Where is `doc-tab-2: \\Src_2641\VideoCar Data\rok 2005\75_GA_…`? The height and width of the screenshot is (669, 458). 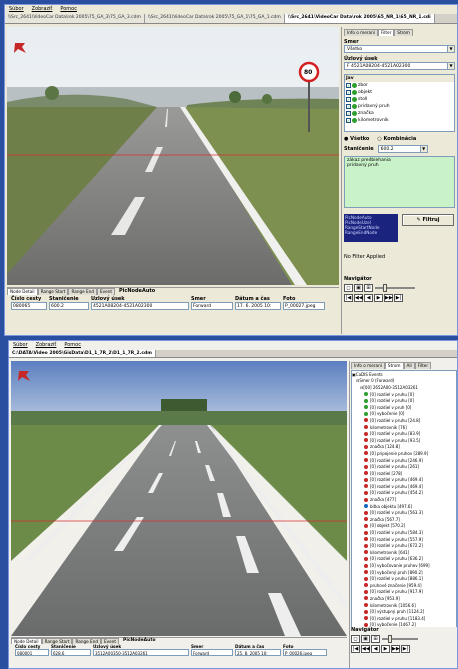 doc-tab-2: \\Src_2641\VideoCar Data\rok 2005\75_GA_… is located at coordinates (214, 18).